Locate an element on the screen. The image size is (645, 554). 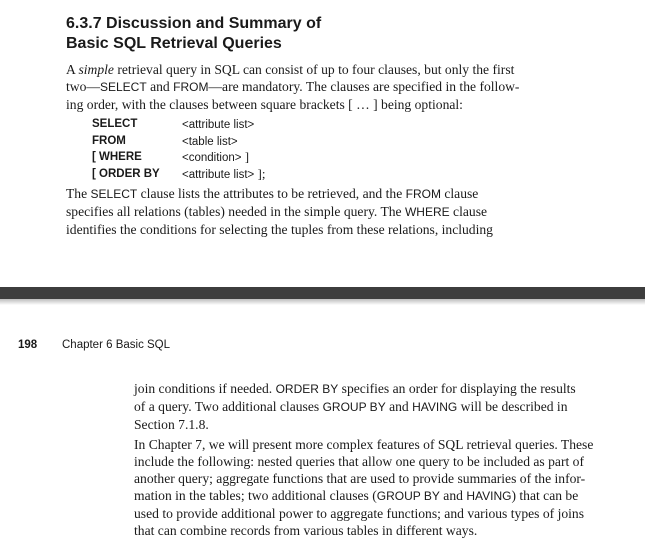
syntax-argument: <condition> ] is located at coordinates (216, 156).